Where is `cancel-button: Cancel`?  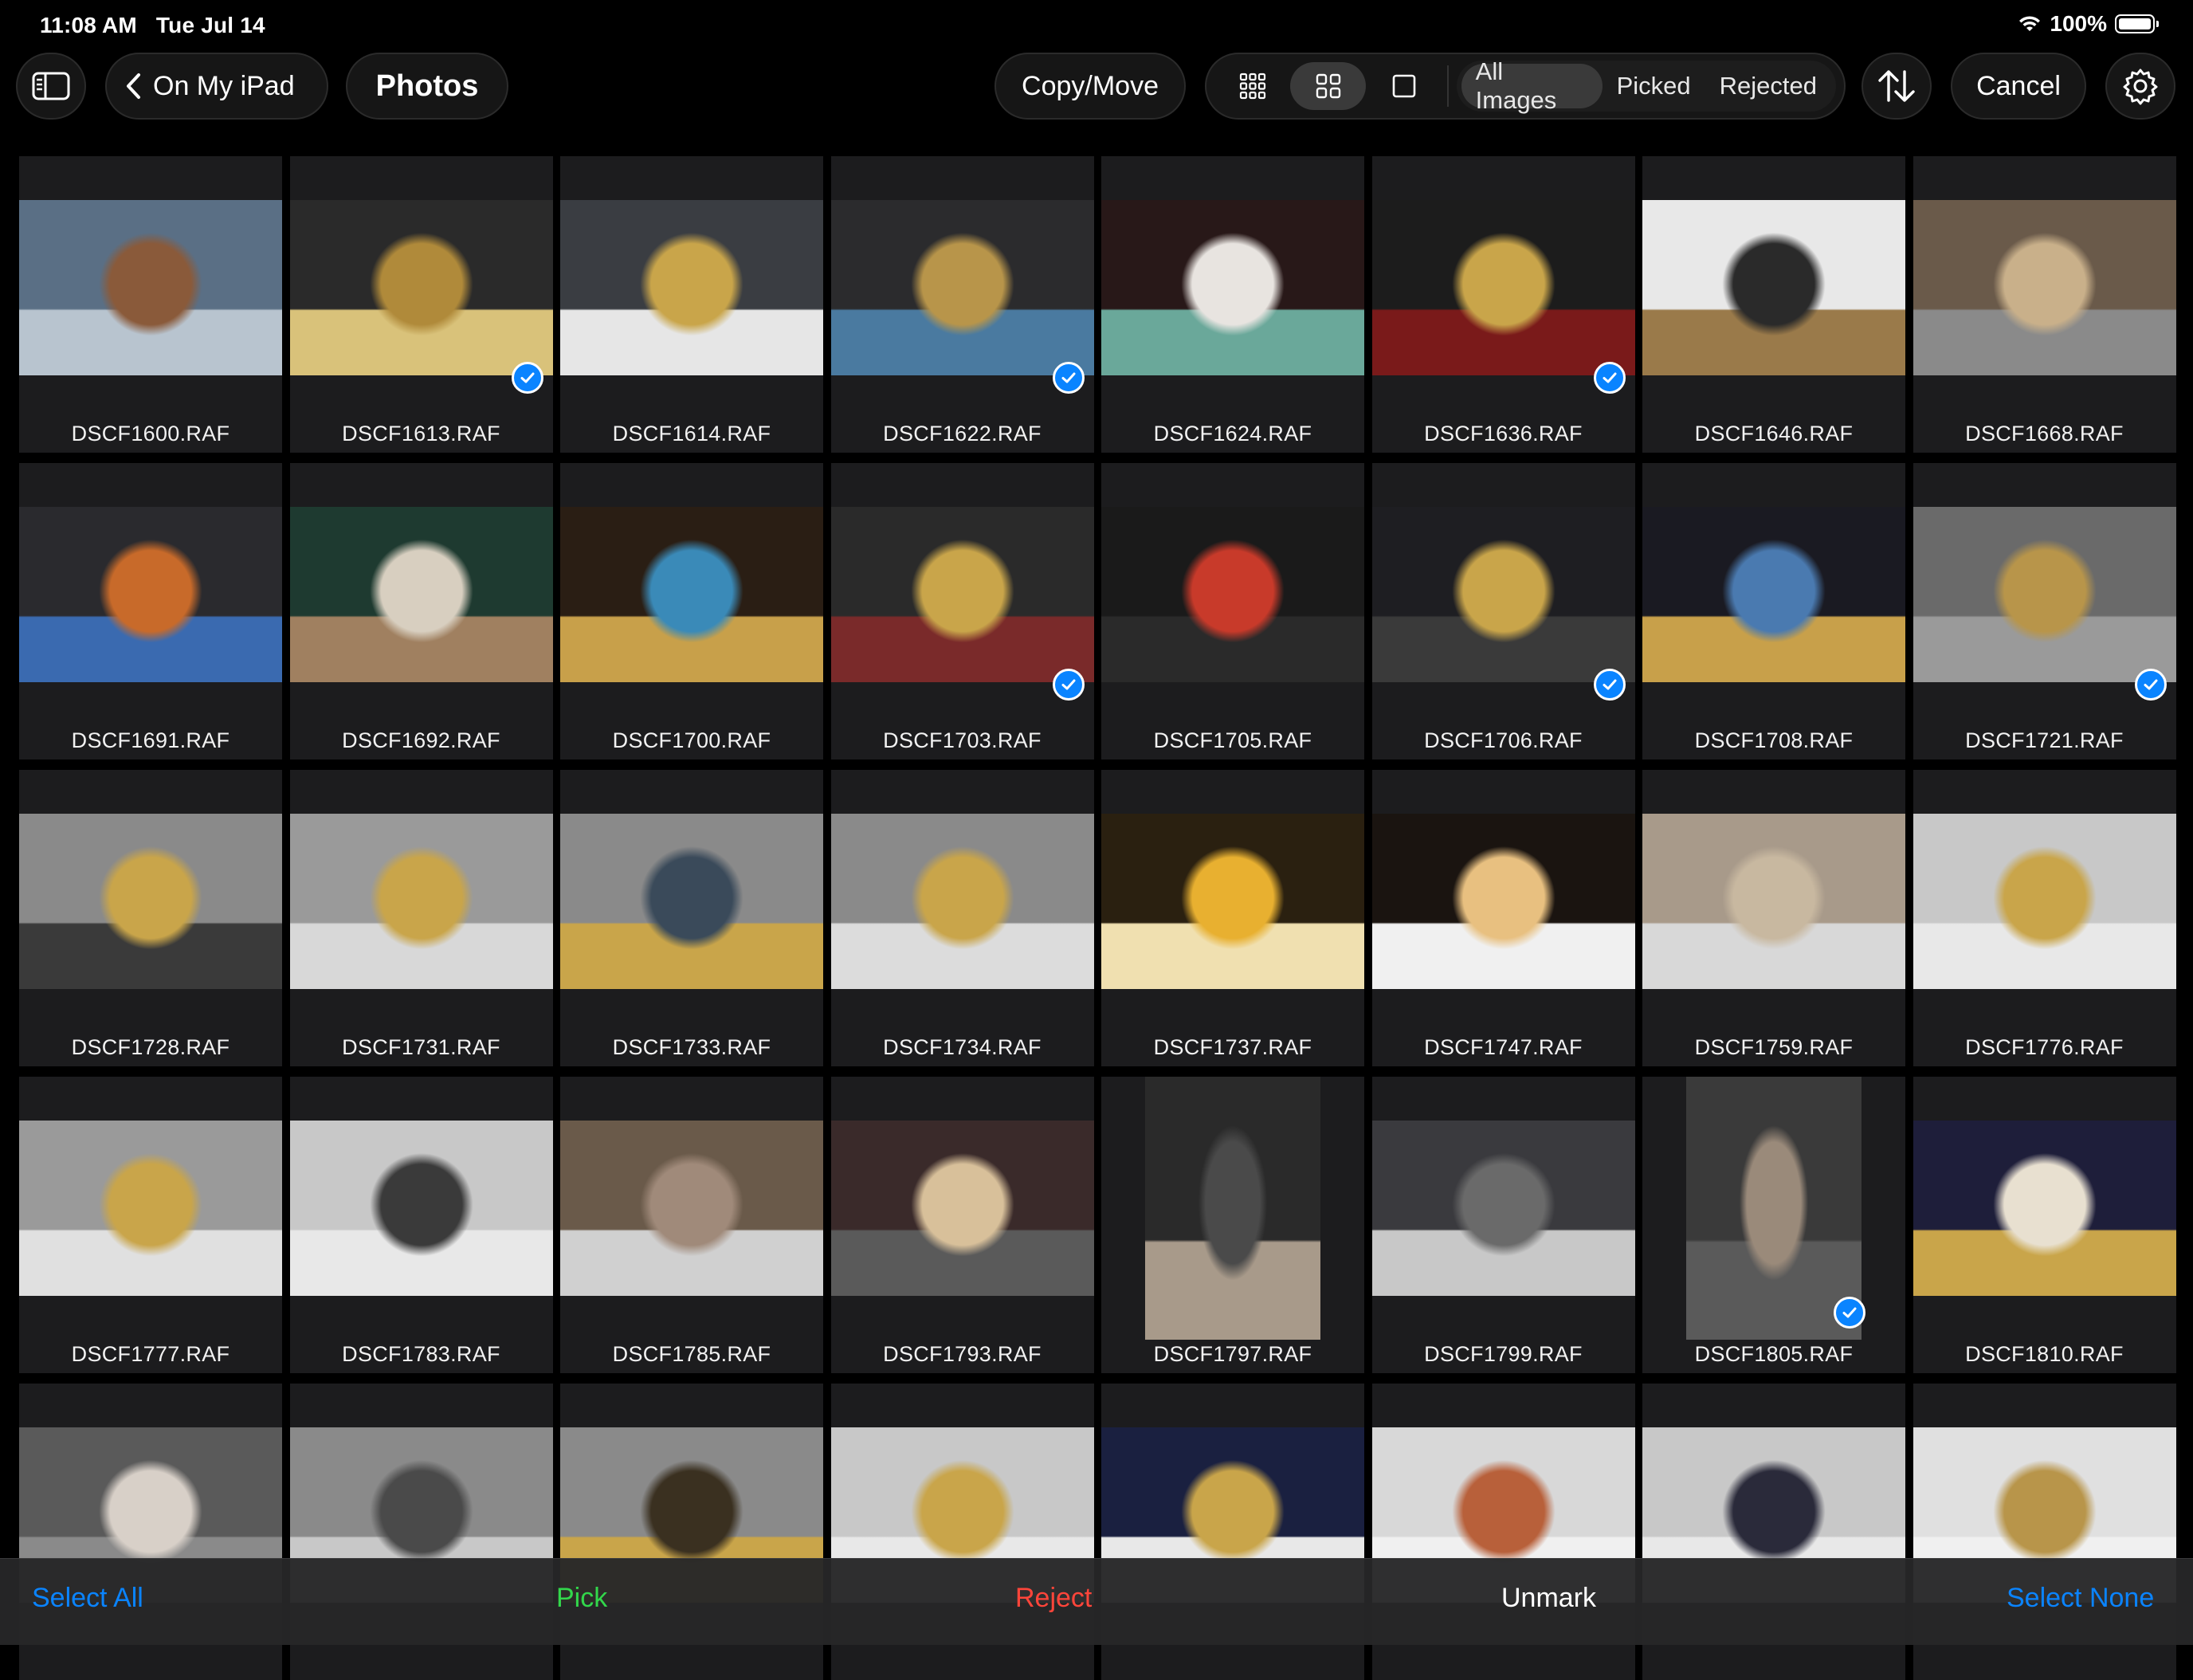 cancel-button: Cancel is located at coordinates (2018, 86).